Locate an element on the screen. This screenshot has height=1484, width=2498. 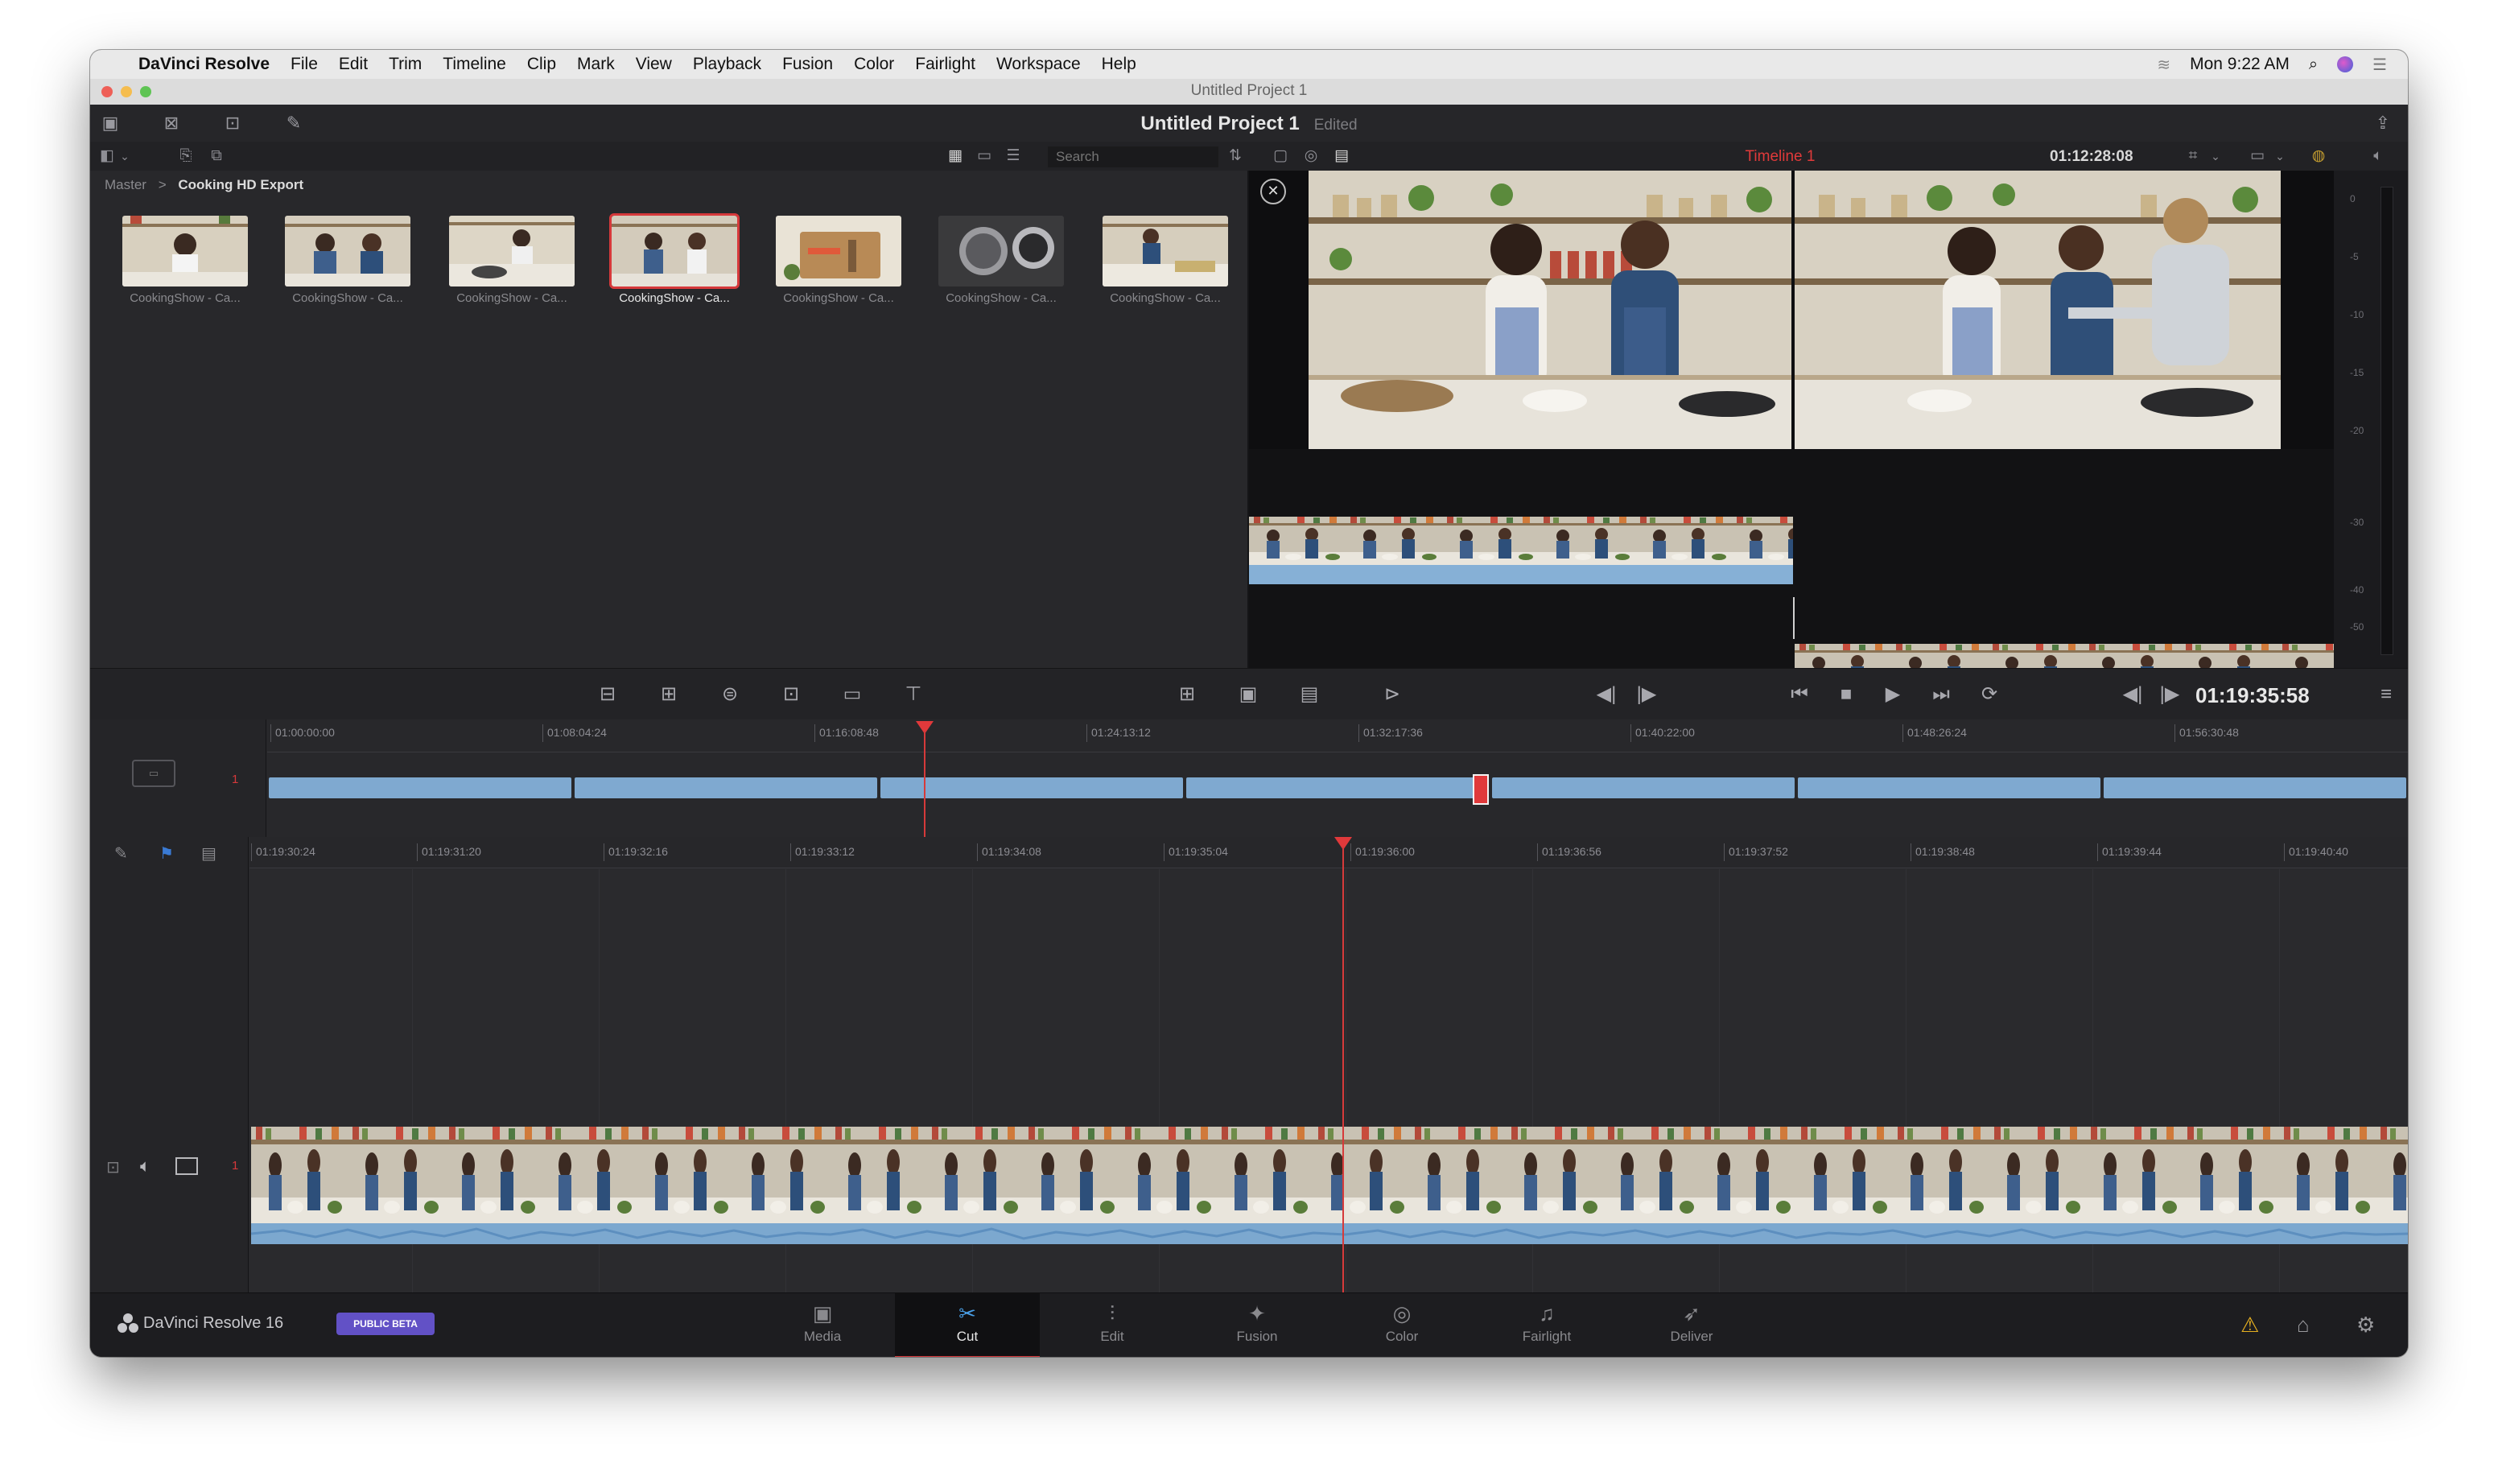
close-icon: ✕ is located at coordinates (1273, 191).